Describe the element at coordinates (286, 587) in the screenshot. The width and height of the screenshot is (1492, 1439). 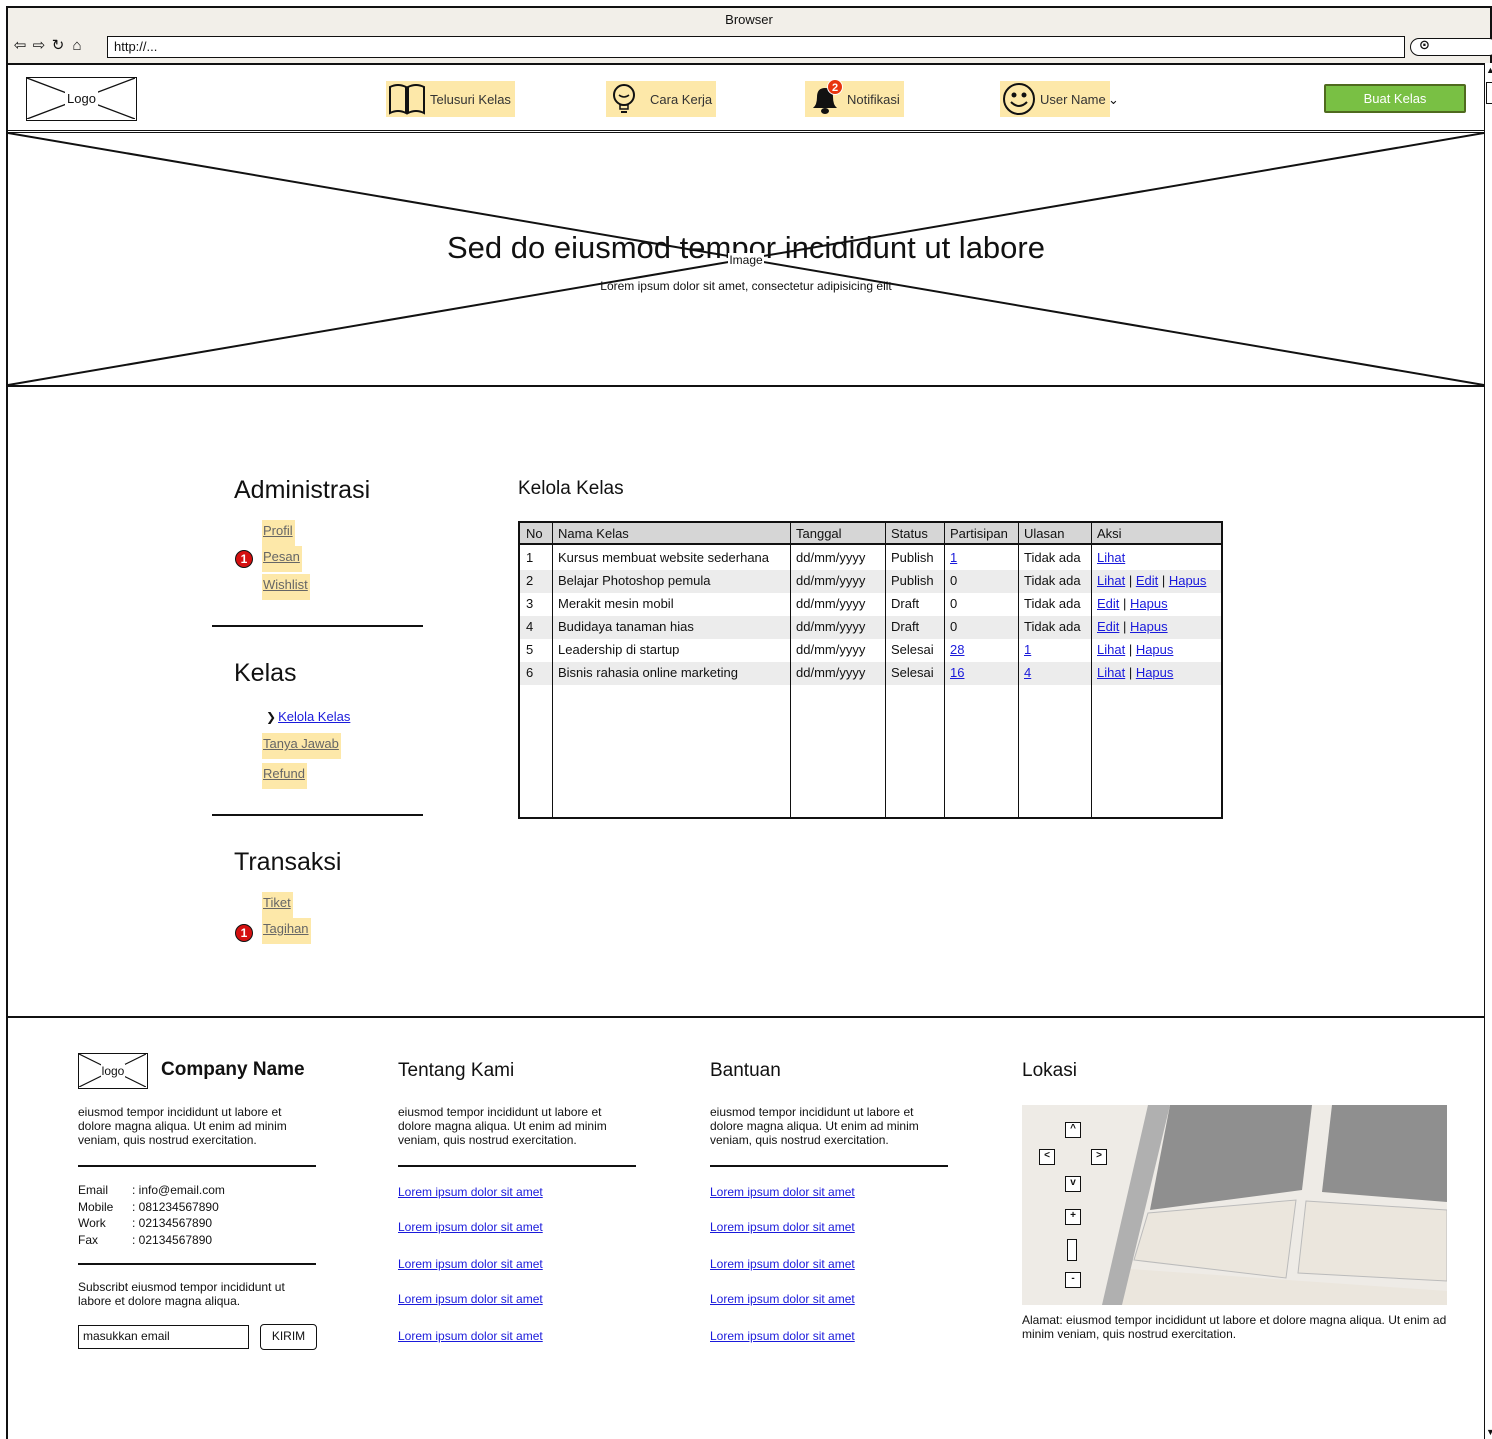
I see `sidebar-item-wishlist: Wishlist` at that location.